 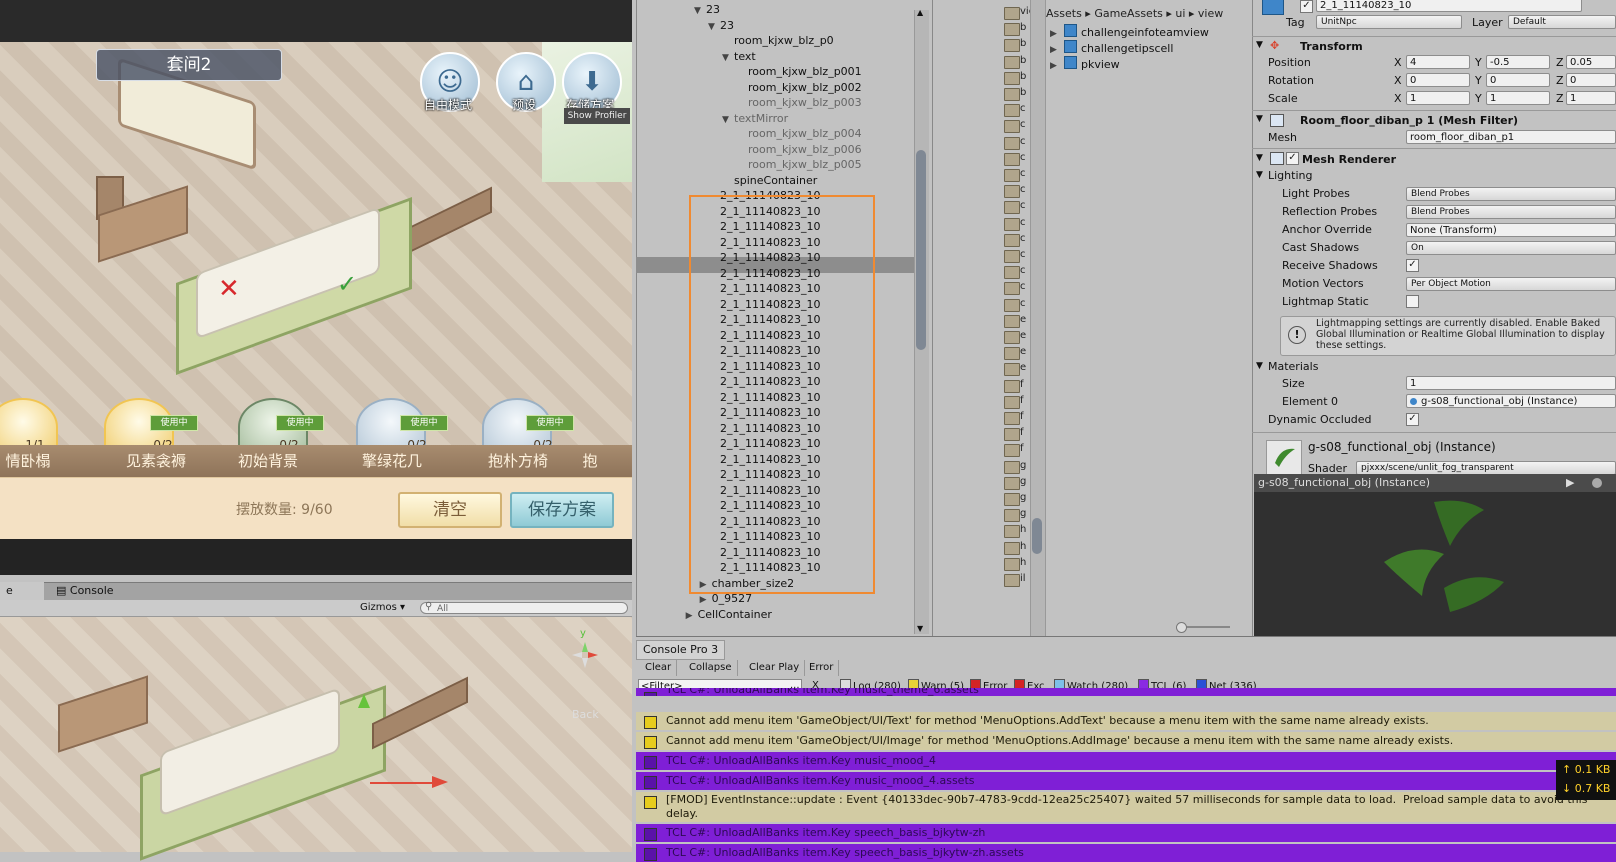 I want to click on lightmap-static-checkbox, so click(x=1412, y=301).